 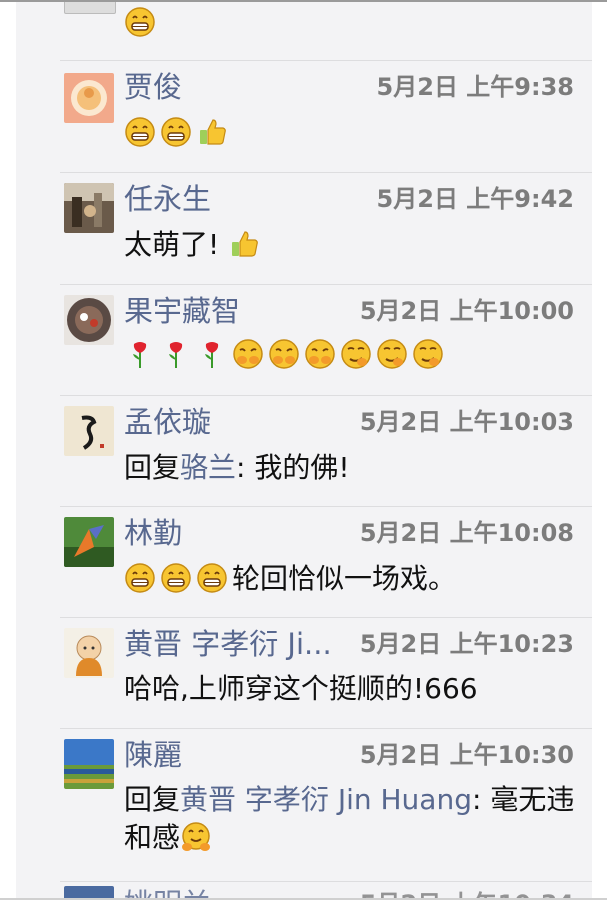 I want to click on comment-content: 回复黄晋 字孝衍 Jin Huang: 毫无违和感, so click(x=351, y=819).